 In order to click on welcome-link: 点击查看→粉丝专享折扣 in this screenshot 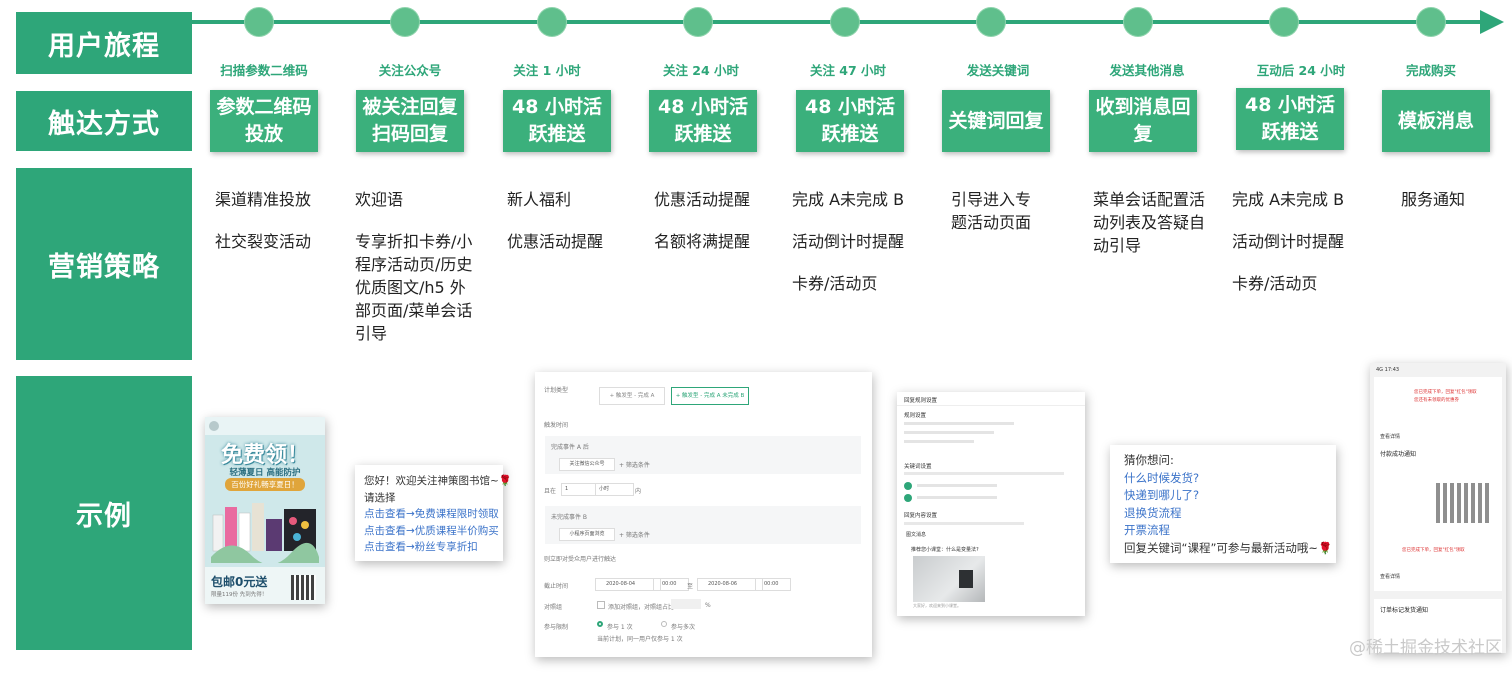, I will do `click(429, 547)`.